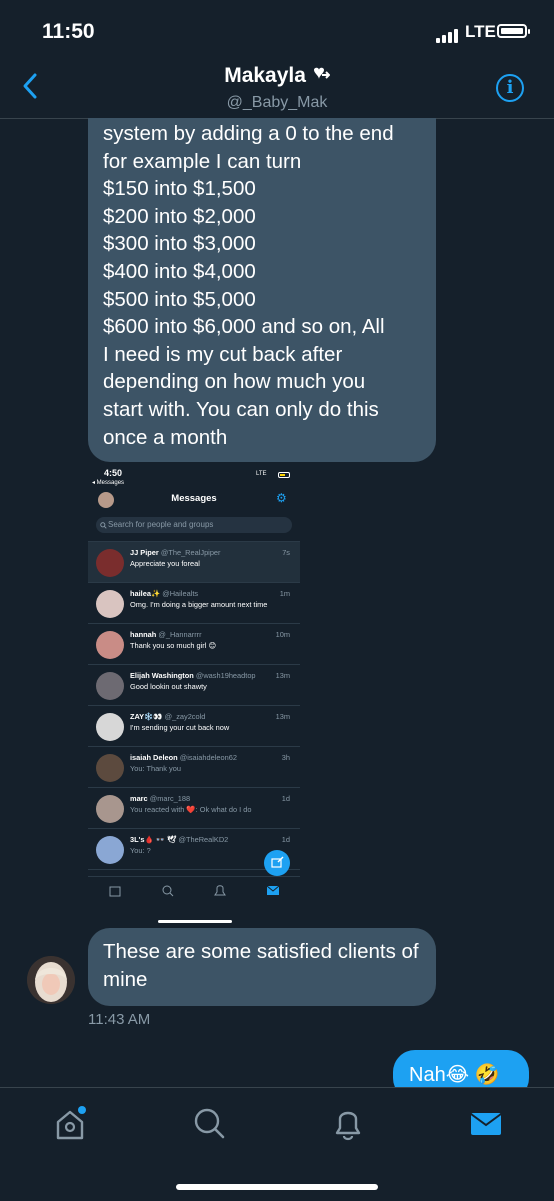 The height and width of the screenshot is (1201, 554). What do you see at coordinates (144, 552) in the screenshot?
I see `conversation-display-name: JJ Piper` at bounding box center [144, 552].